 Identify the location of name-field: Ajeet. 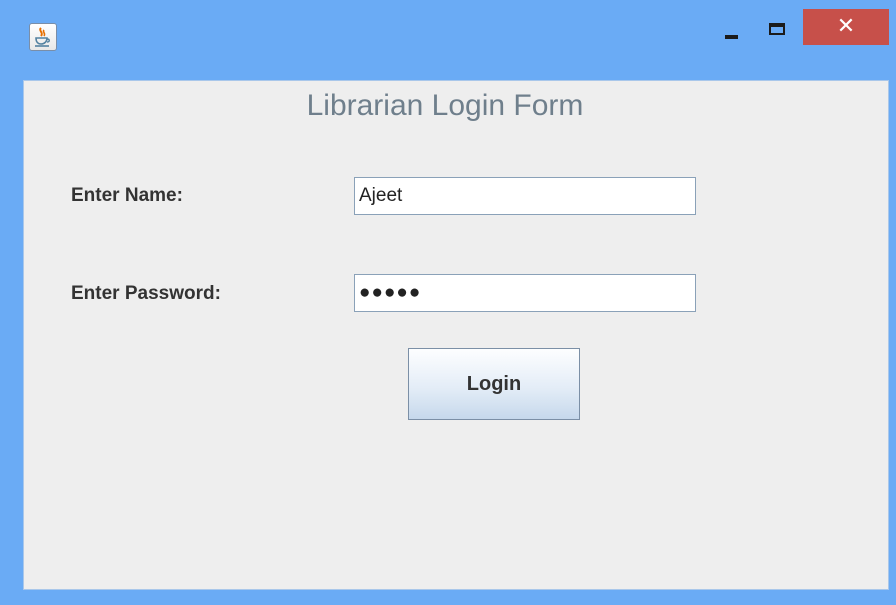
(525, 196).